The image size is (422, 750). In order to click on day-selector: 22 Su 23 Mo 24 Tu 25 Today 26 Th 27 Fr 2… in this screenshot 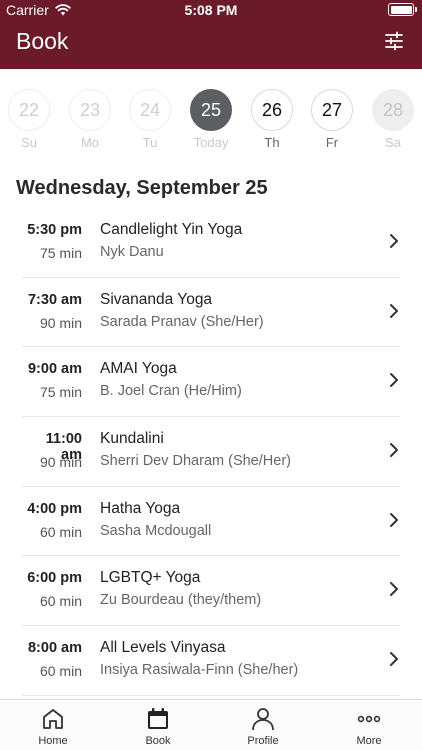, I will do `click(211, 121)`.